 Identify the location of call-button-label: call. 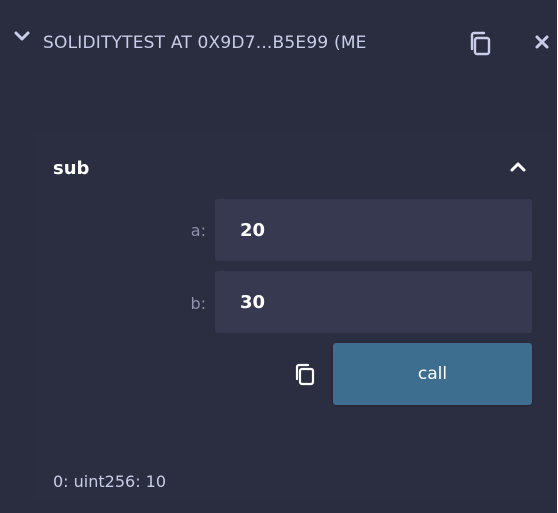
(432, 374).